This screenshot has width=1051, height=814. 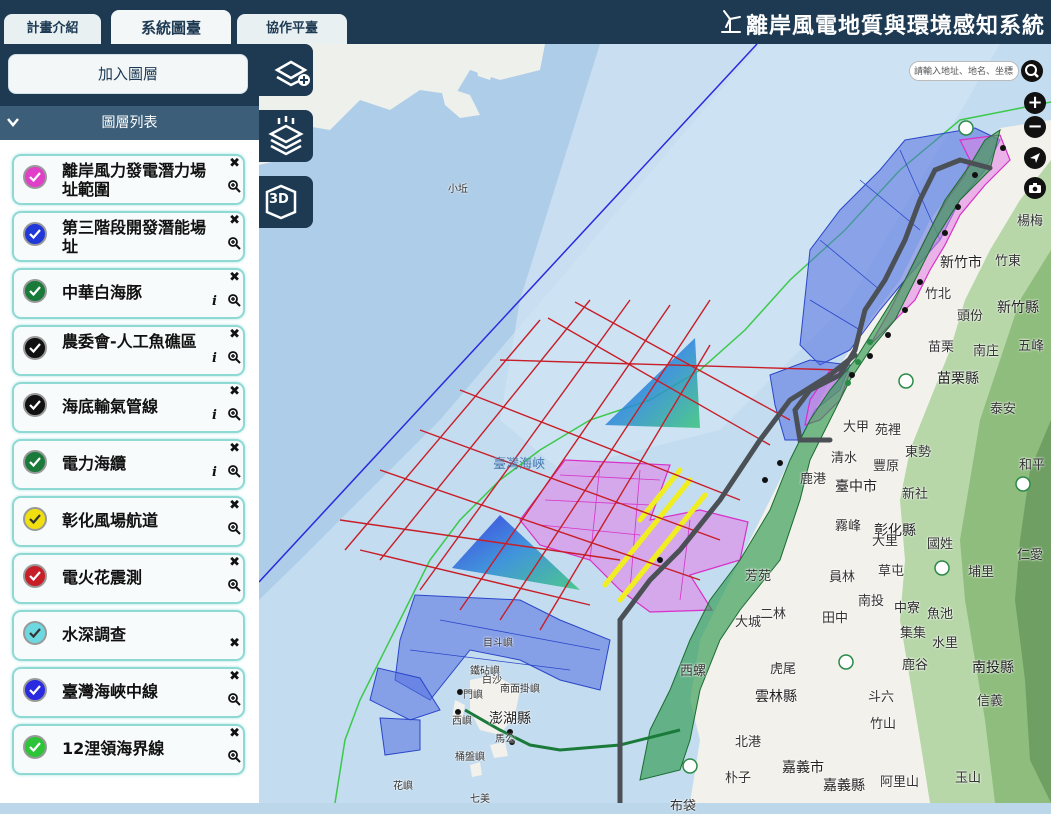 What do you see at coordinates (286, 141) in the screenshot?
I see `layer-stack-icon` at bounding box center [286, 141].